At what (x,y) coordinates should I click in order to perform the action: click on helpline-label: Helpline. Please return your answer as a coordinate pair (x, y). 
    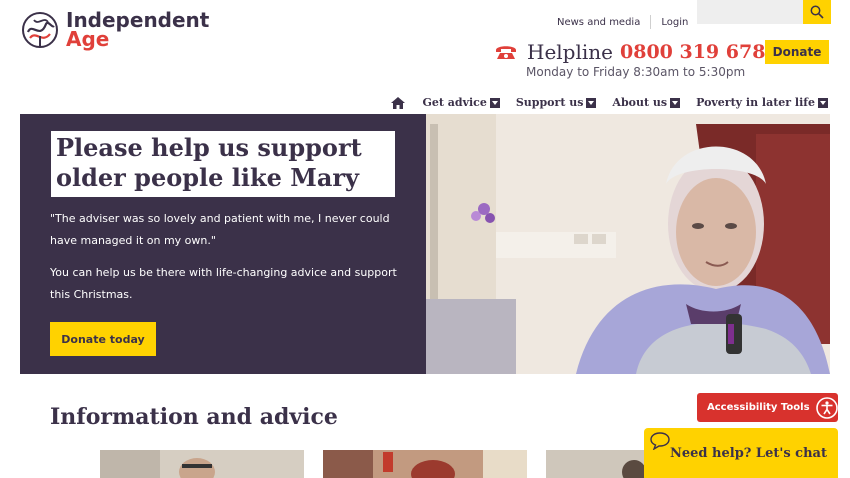
    Looking at the image, I should click on (570, 52).